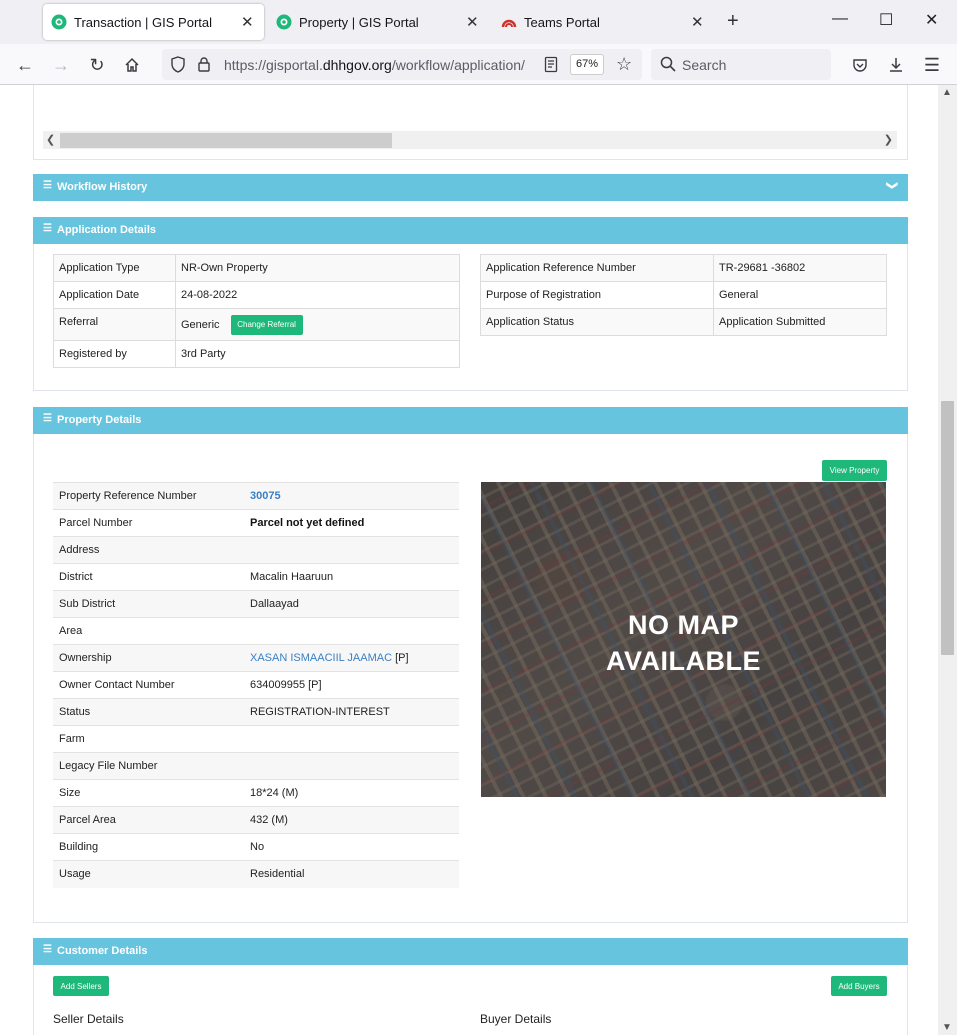  I want to click on downloads-icon, so click(896, 65).